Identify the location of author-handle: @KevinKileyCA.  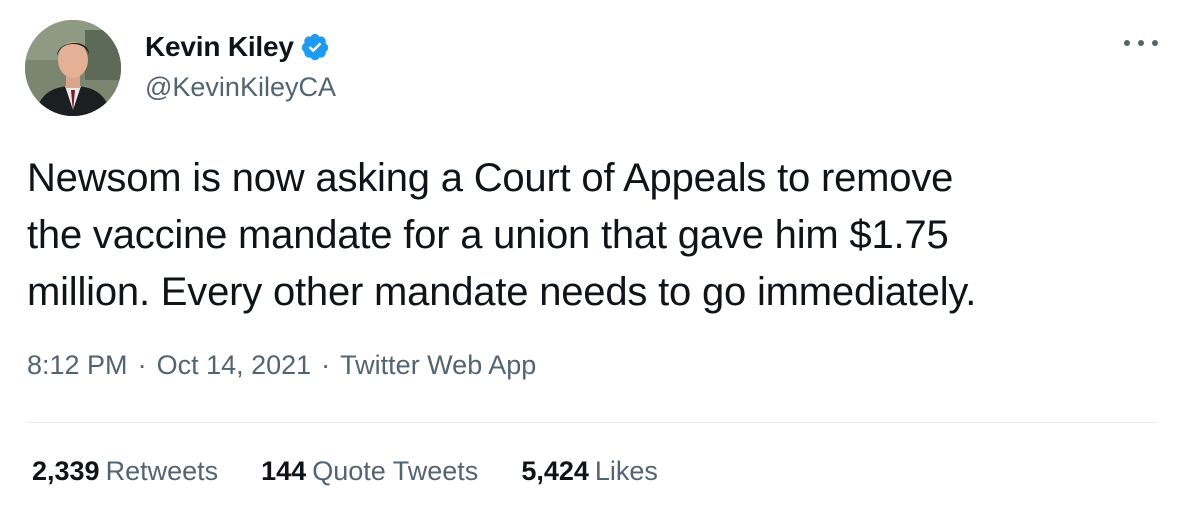
(240, 87).